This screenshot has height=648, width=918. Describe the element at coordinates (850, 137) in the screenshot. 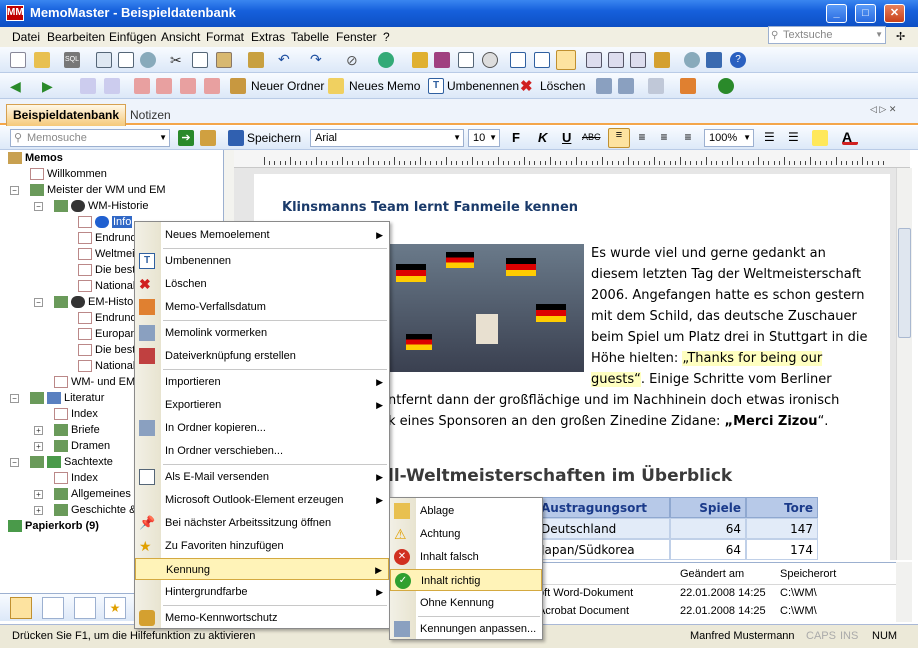

I see `font-color-icon: A` at that location.